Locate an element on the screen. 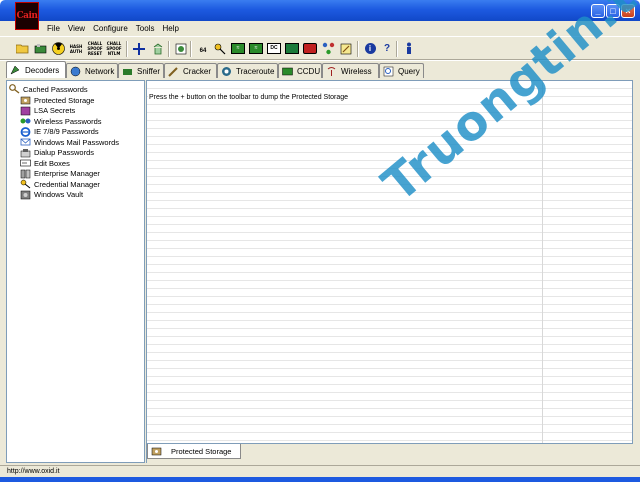 The image size is (640, 482). tab-cracker: Cracker is located at coordinates (190, 70).